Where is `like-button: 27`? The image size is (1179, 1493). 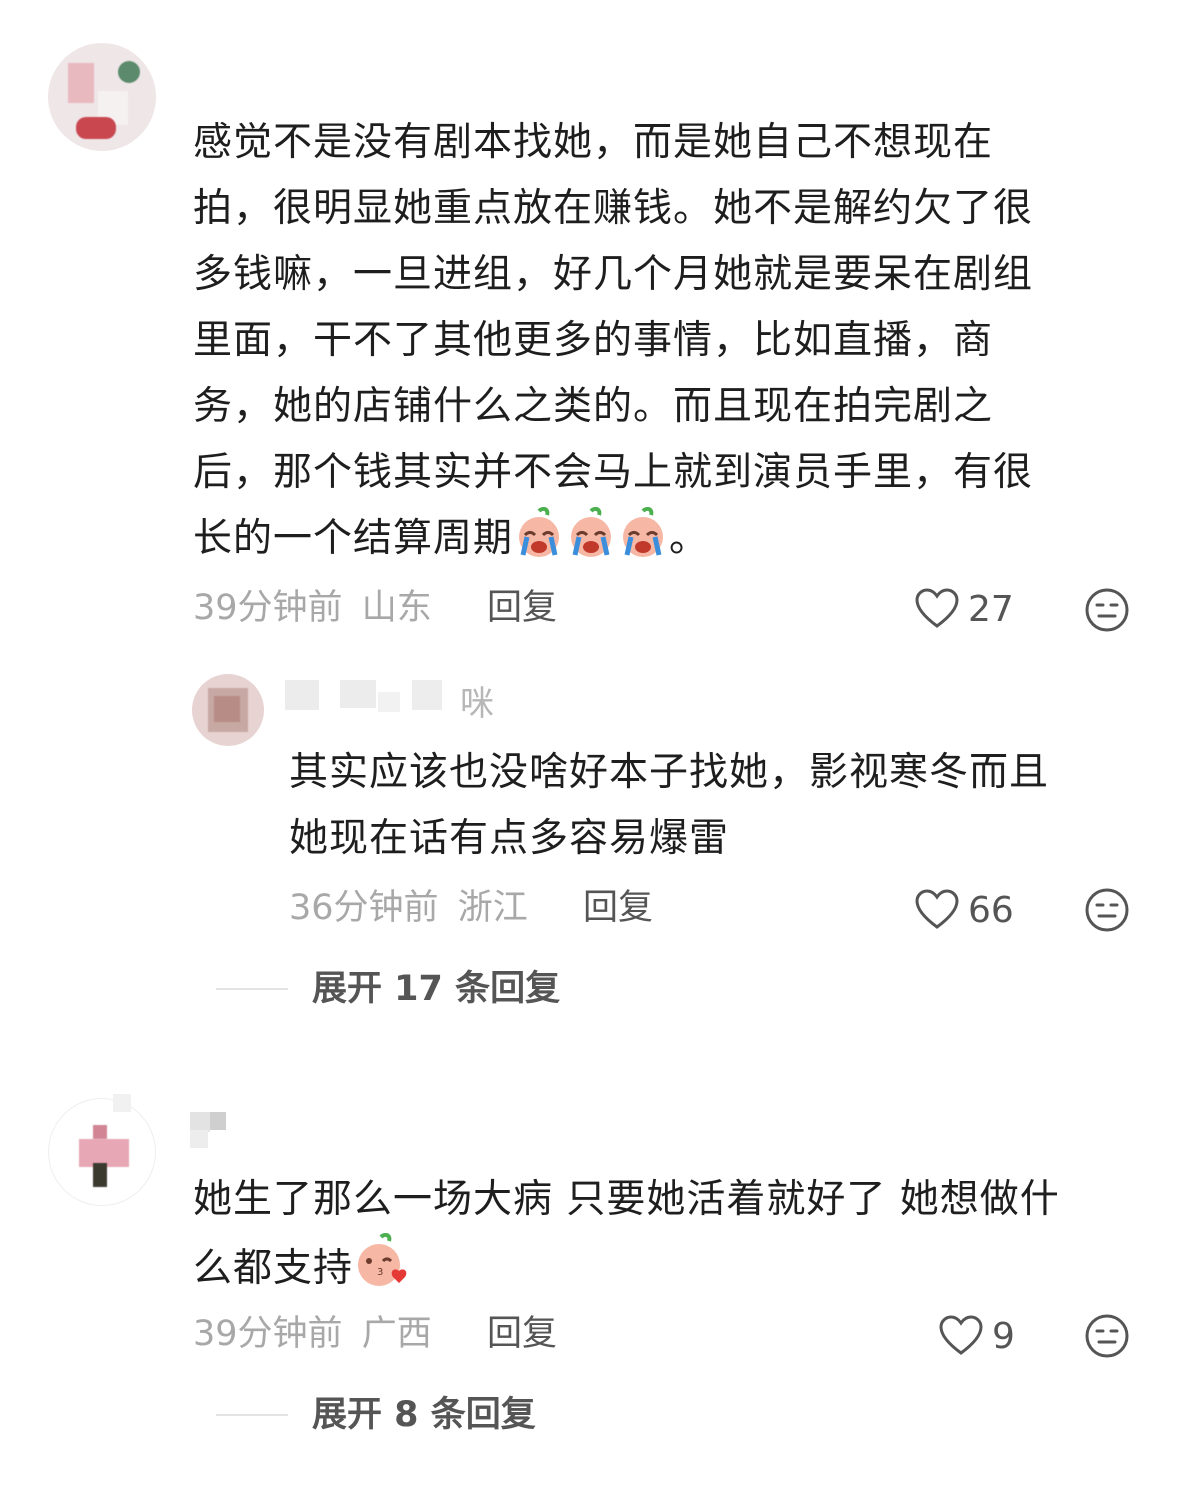 like-button: 27 is located at coordinates (964, 610).